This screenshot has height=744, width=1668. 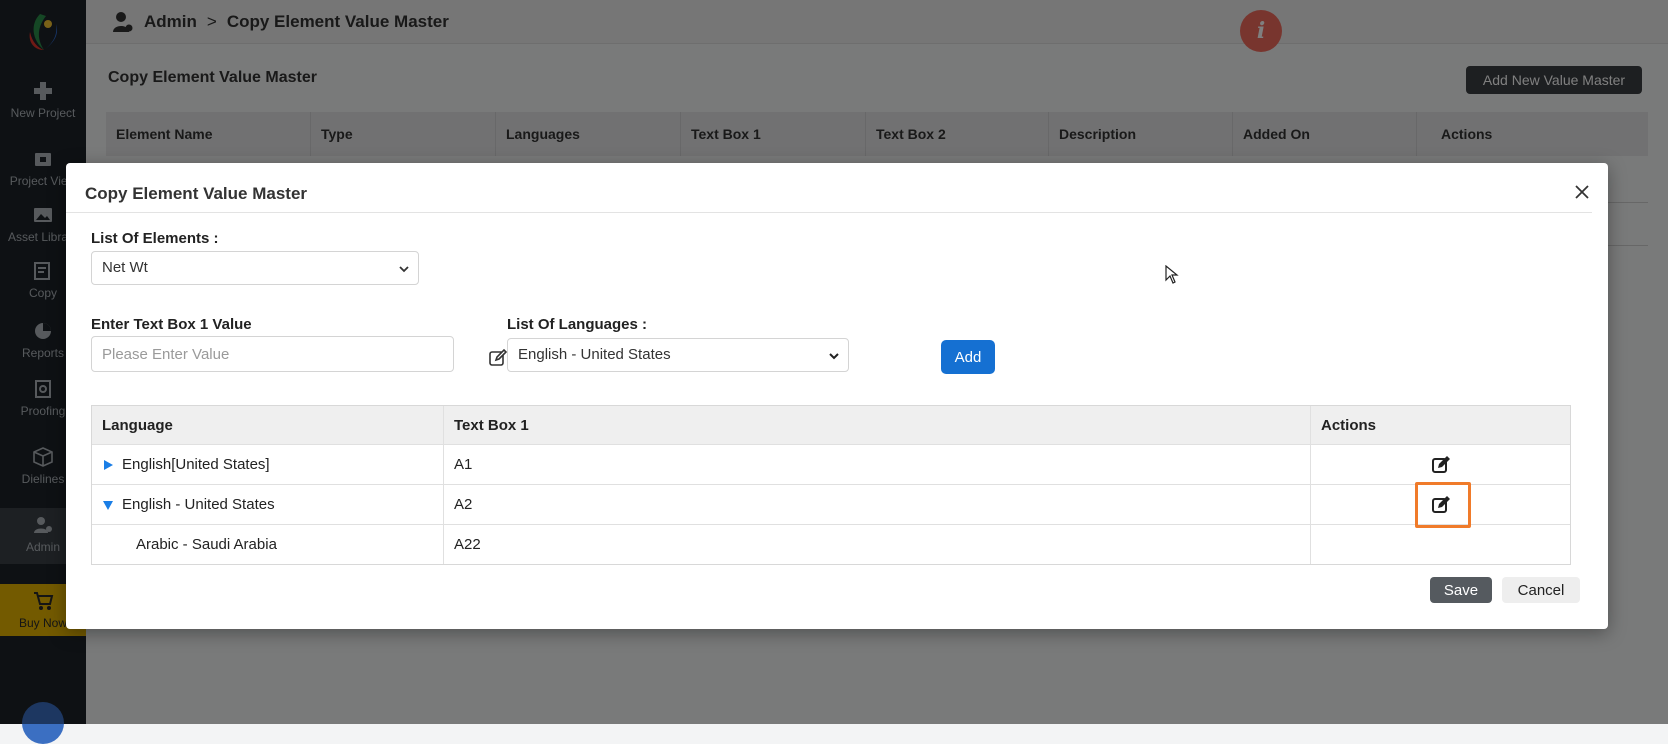 I want to click on table-row: English - United States A2, so click(x=831, y=505).